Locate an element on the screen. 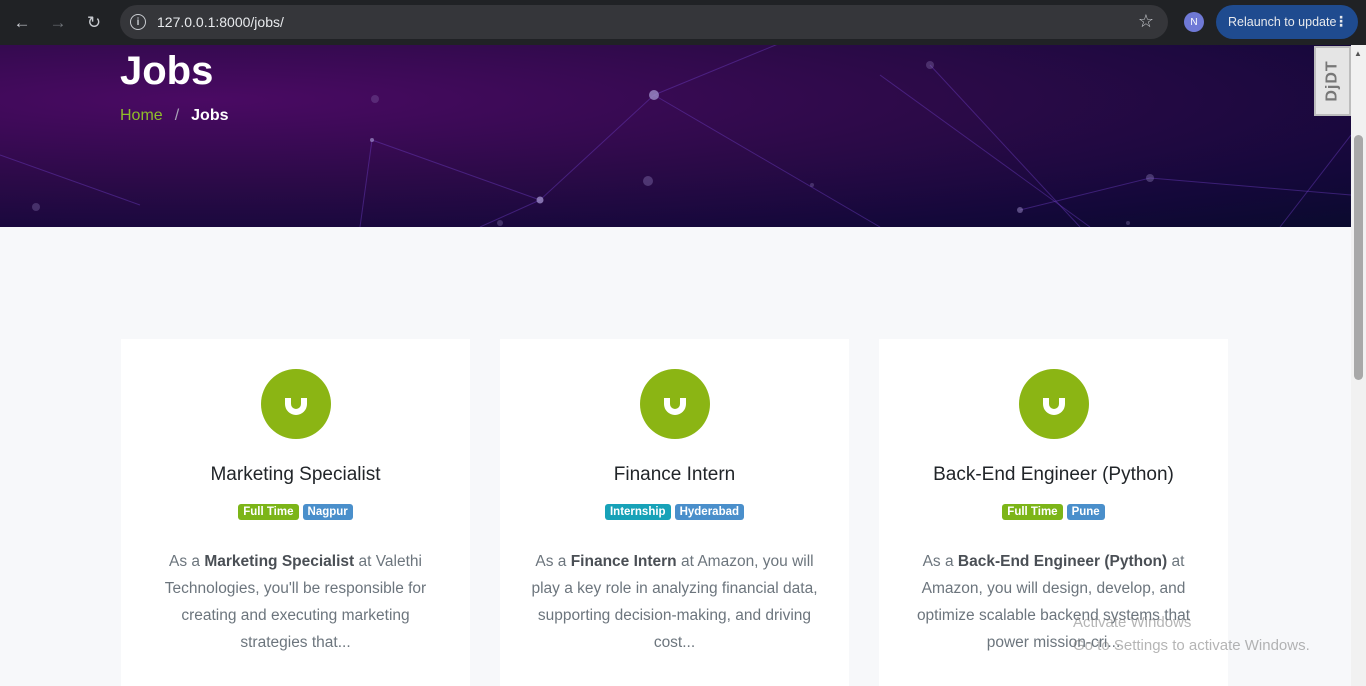 This screenshot has height=686, width=1366. reload-icon: ↻ is located at coordinates (94, 23).